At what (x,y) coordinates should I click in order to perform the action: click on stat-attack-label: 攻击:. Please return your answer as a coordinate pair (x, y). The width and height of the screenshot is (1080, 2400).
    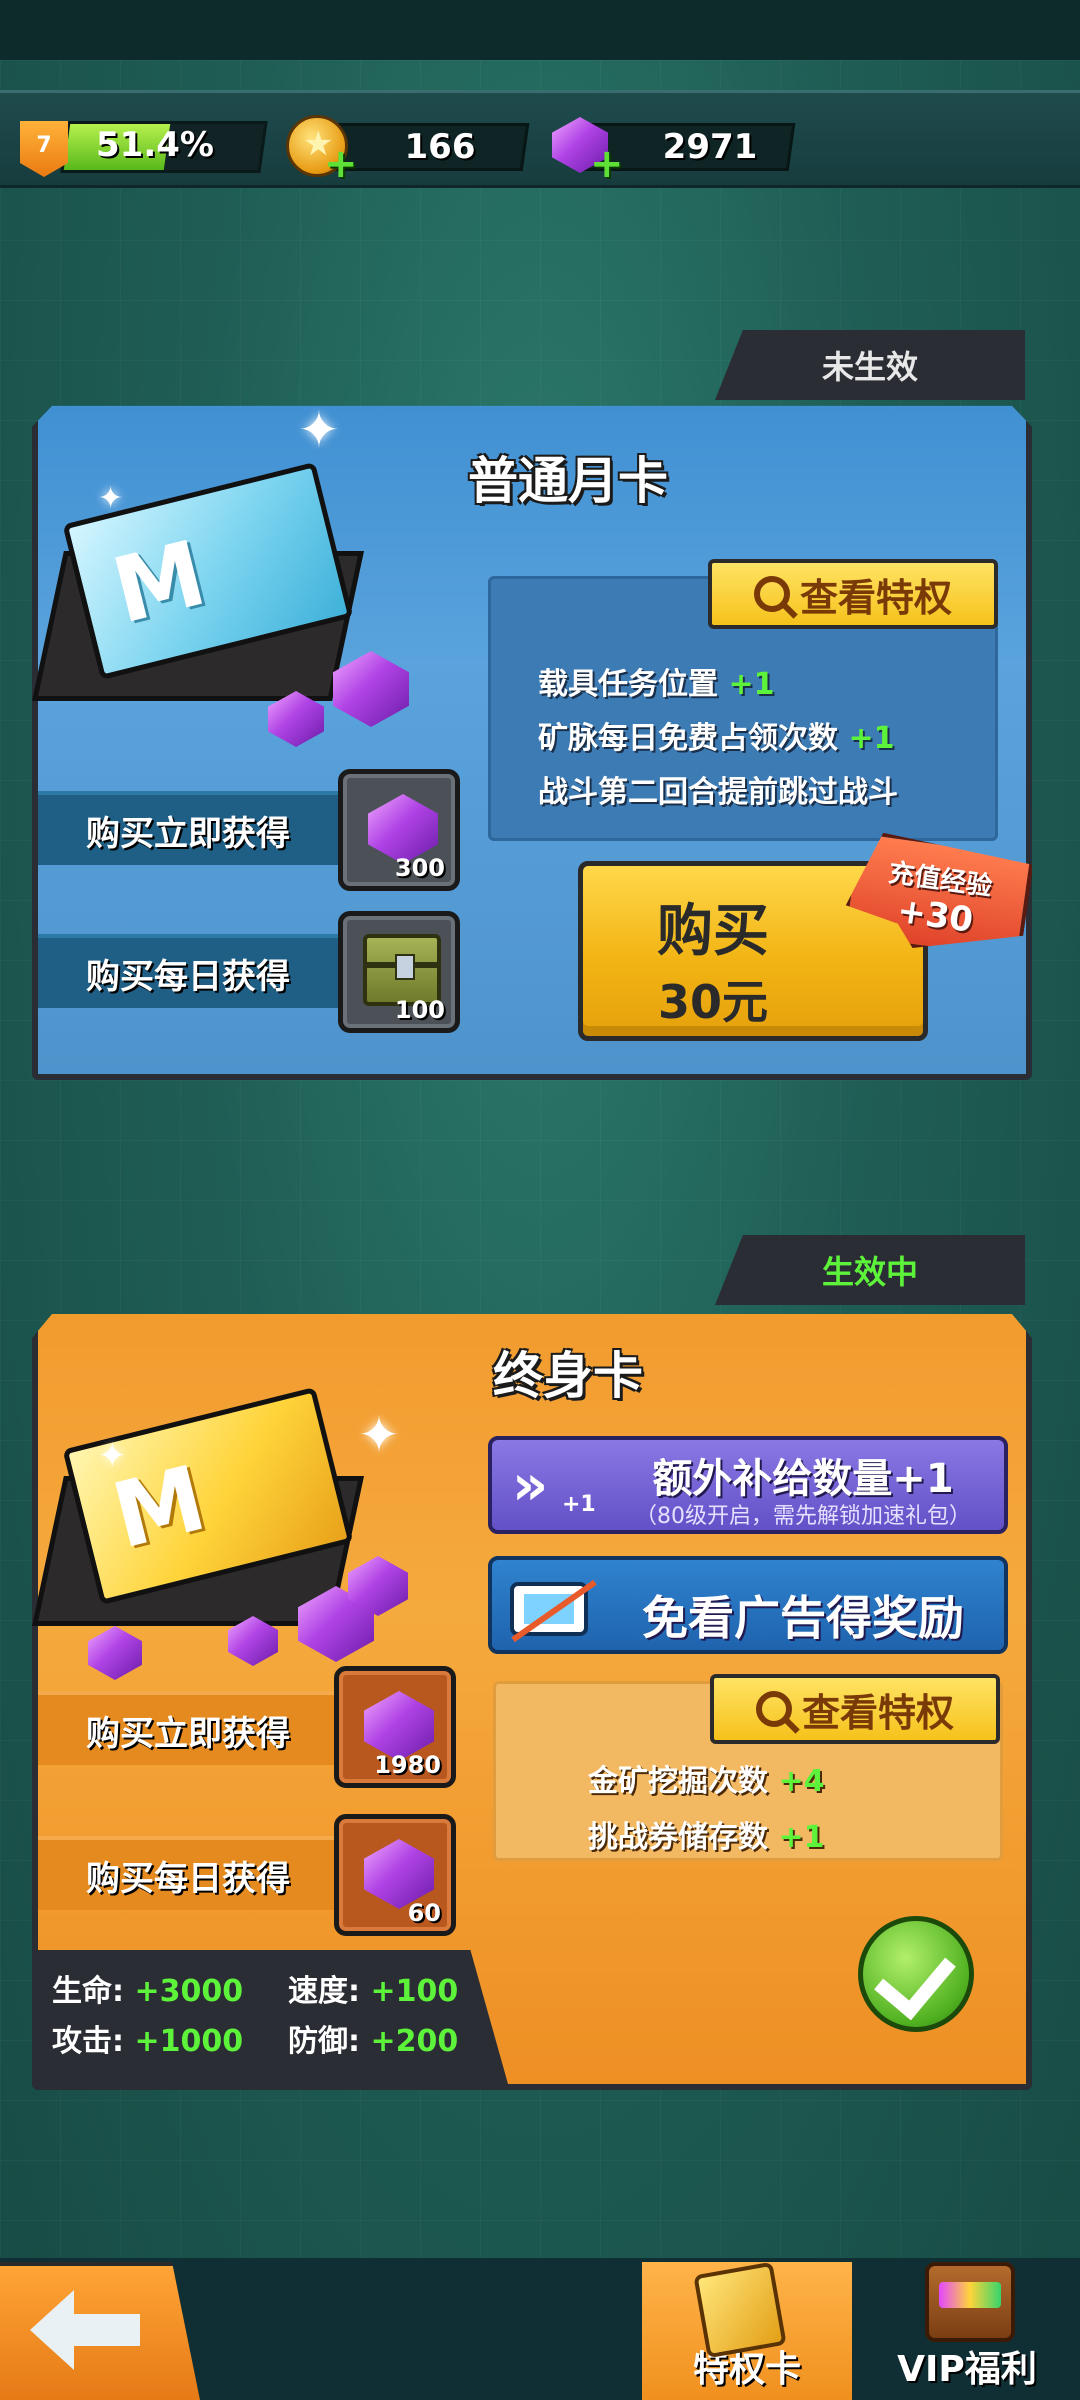
    Looking at the image, I should click on (88, 2041).